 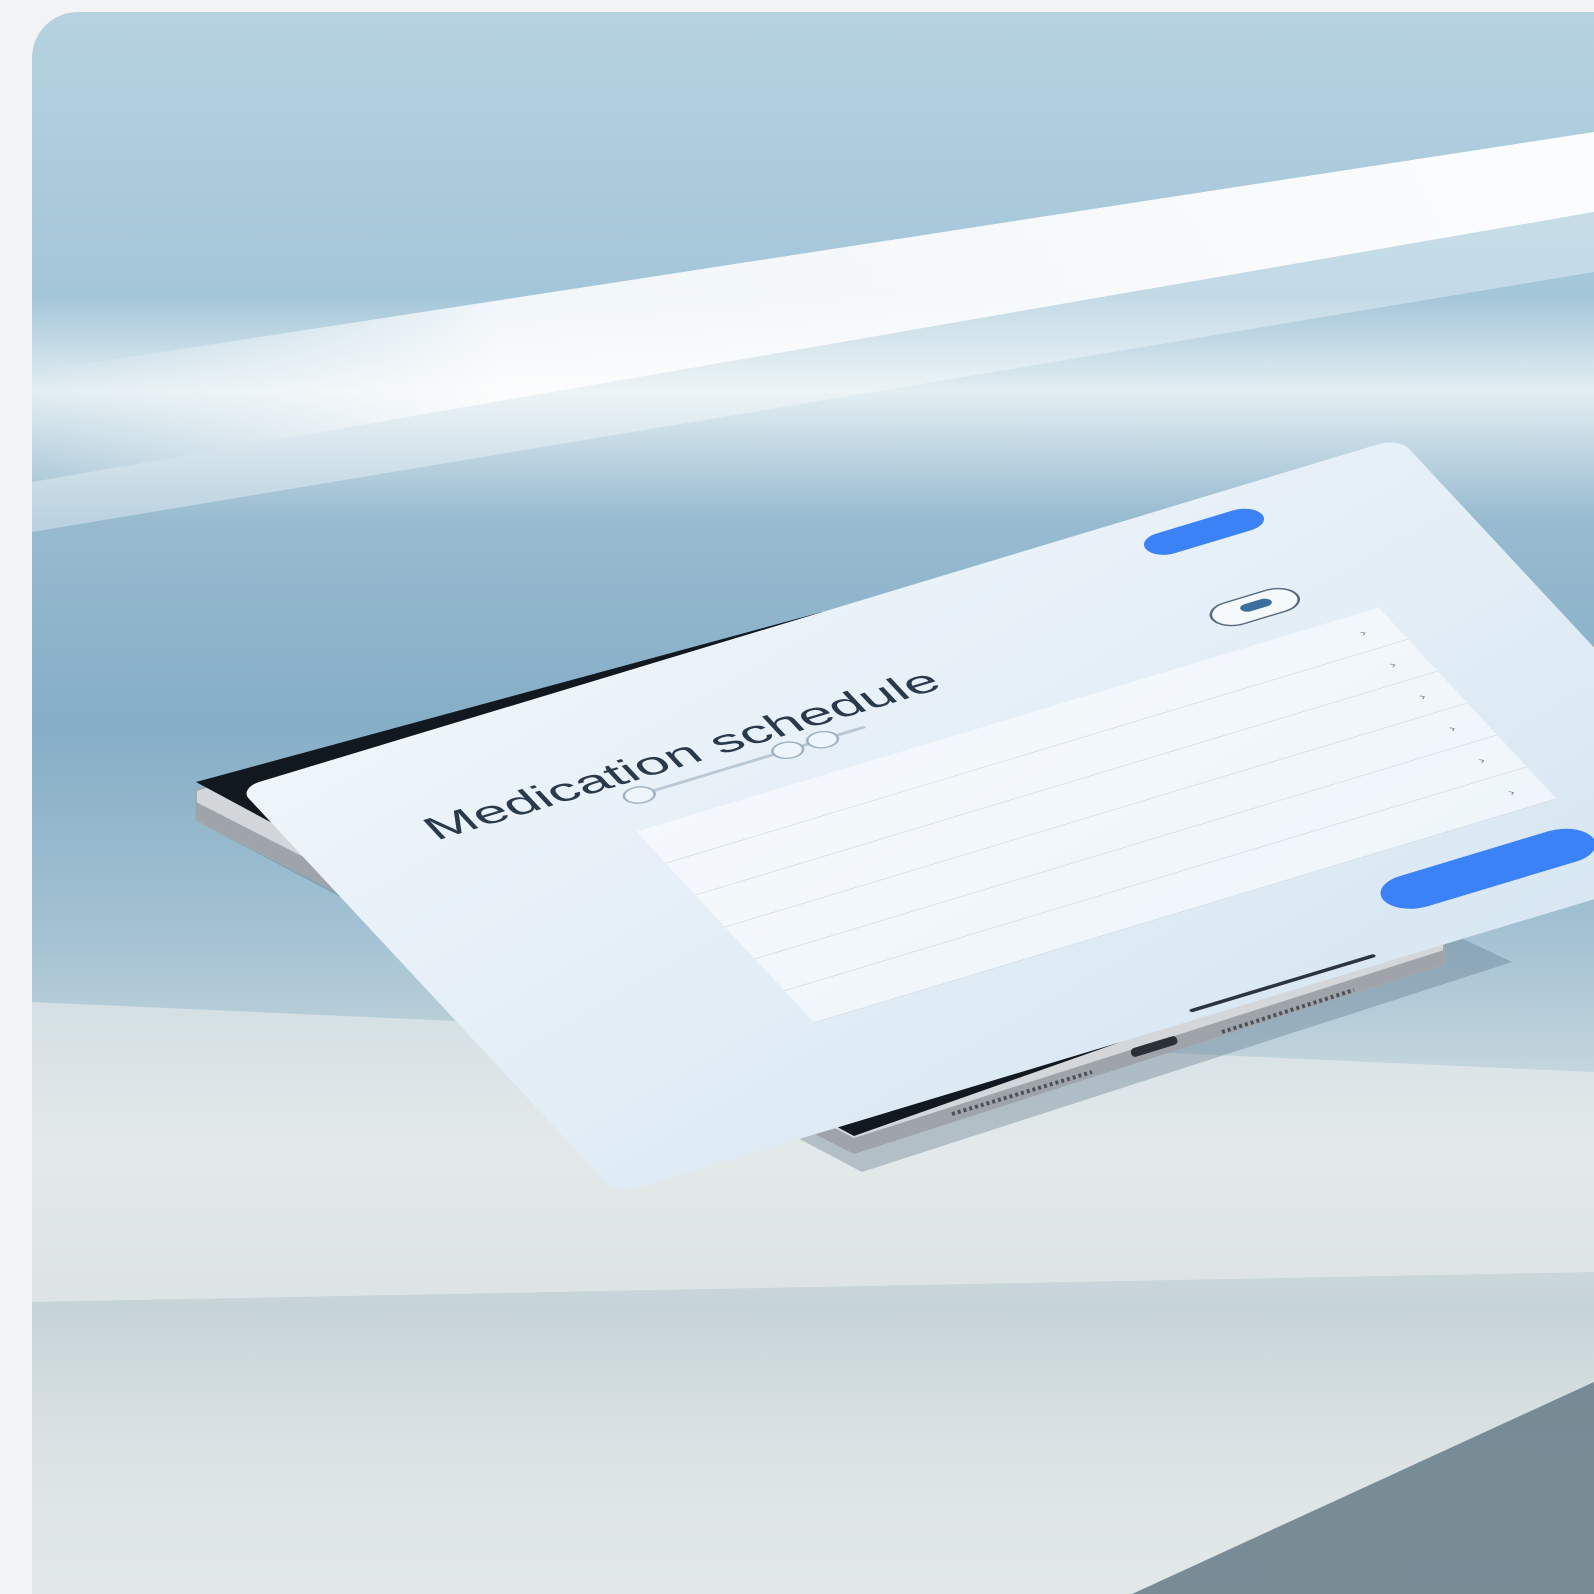 I want to click on toggle-knob, so click(x=1256, y=605).